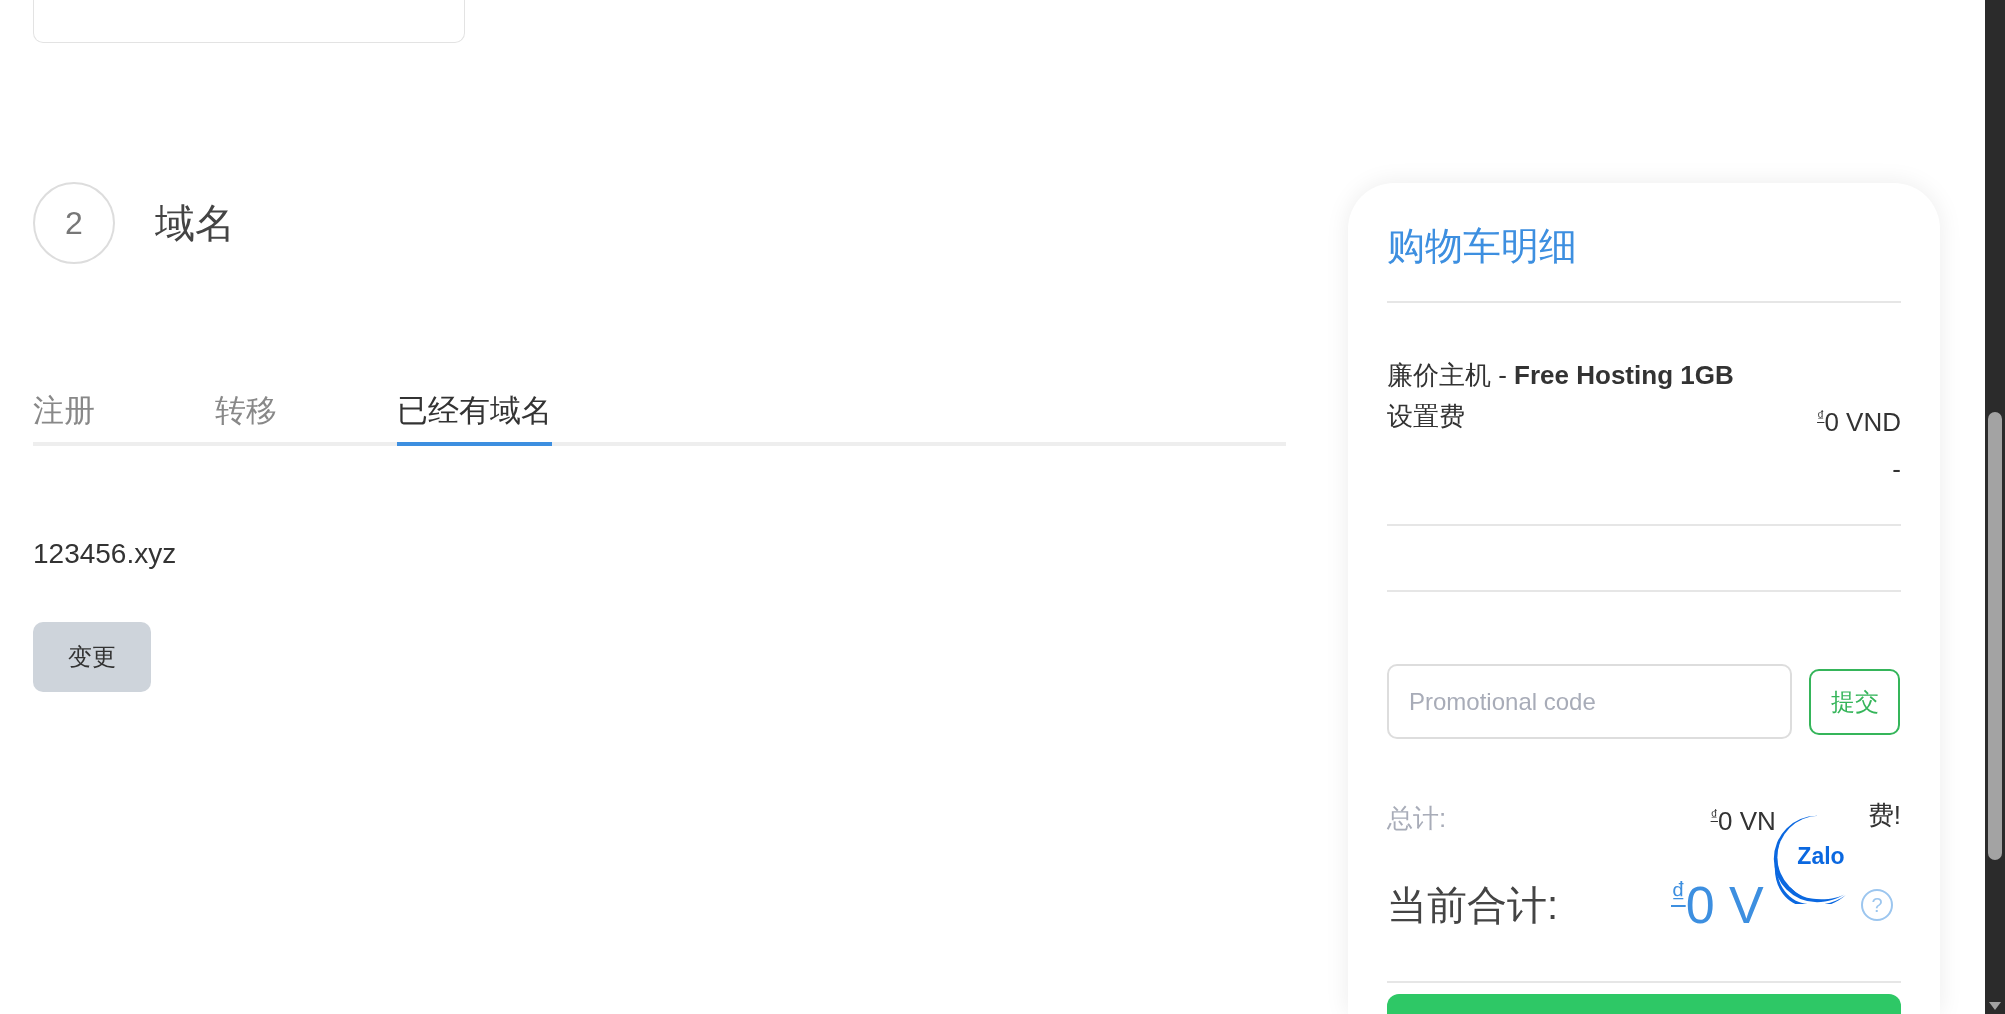  What do you see at coordinates (1995, 1006) in the screenshot?
I see `scroll-down-icon` at bounding box center [1995, 1006].